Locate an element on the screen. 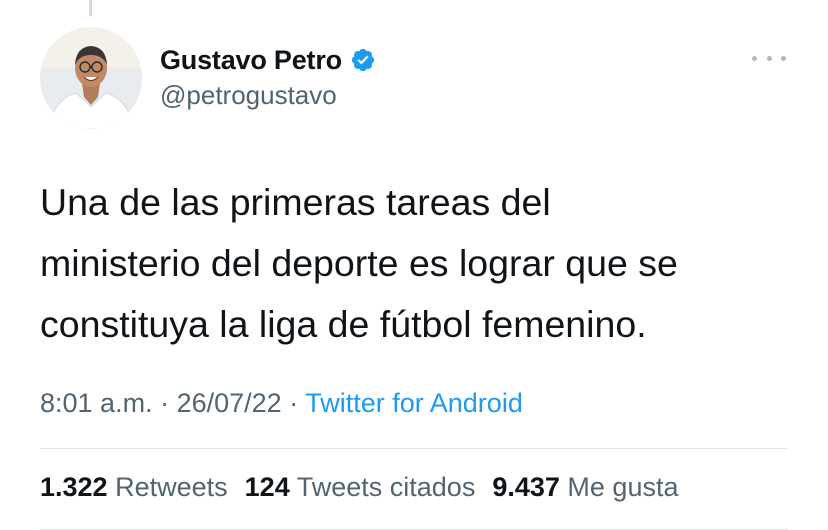 The width and height of the screenshot is (828, 530). tweet-source-link: Twitter for Android is located at coordinates (414, 403).